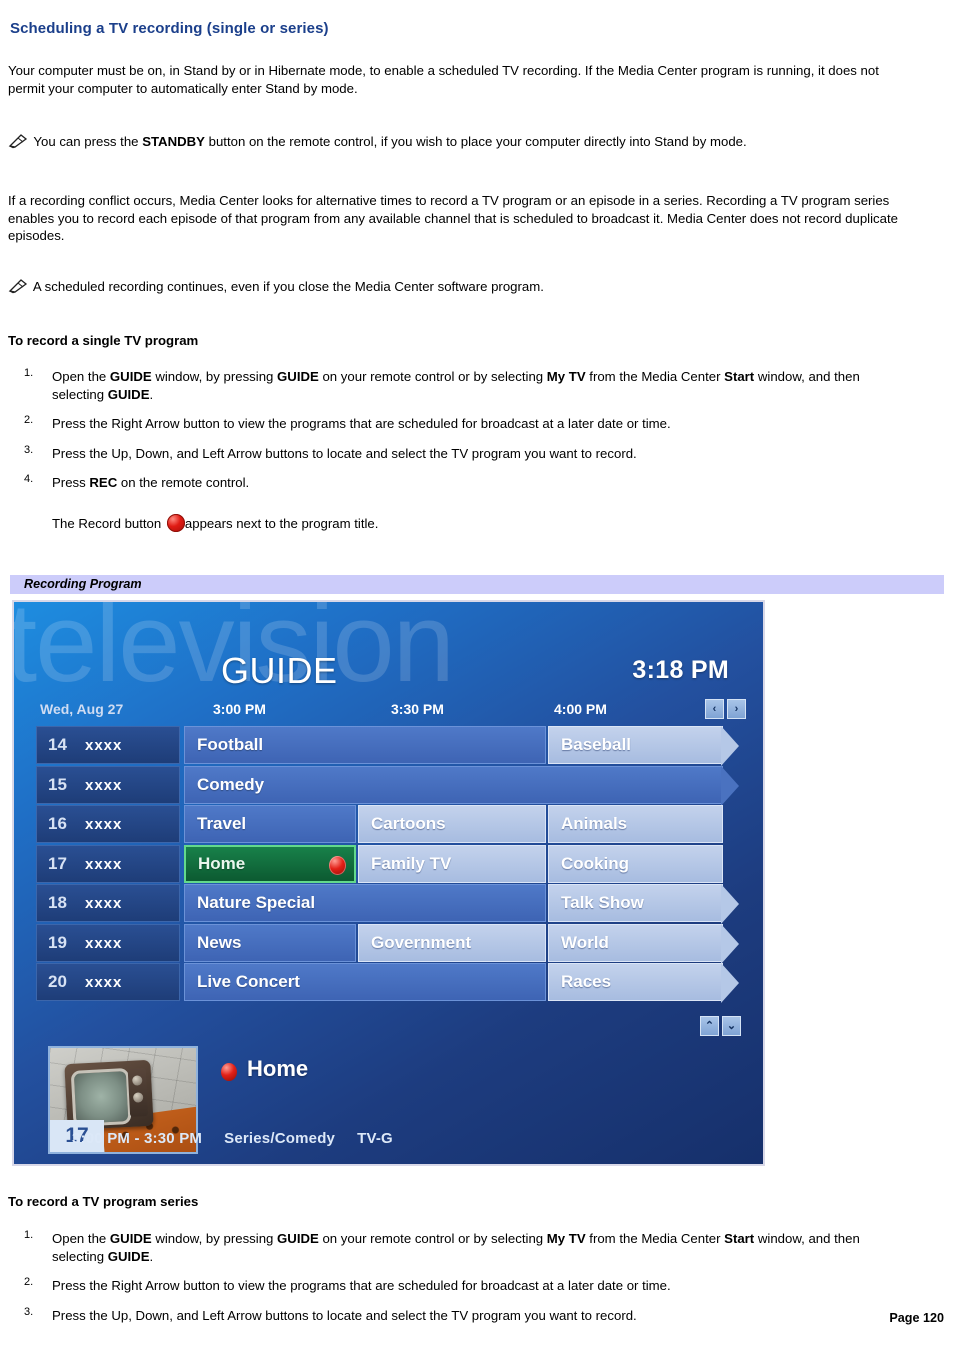  Describe the element at coordinates (566, 1238) in the screenshot. I see `step1-bold-mytv: My TV` at that location.